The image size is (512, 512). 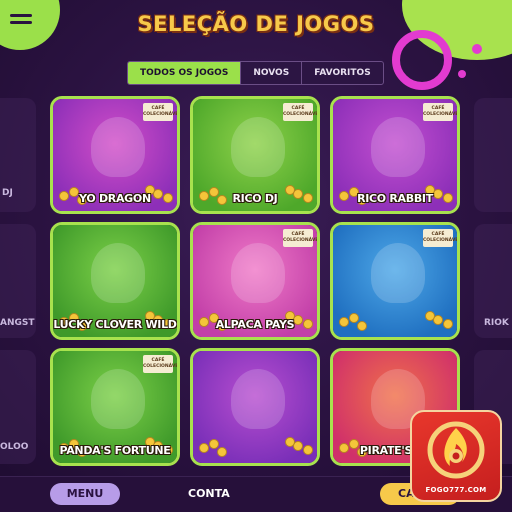 I want to click on game-card-title: PANDA'S FORTUNE, so click(x=115, y=450).